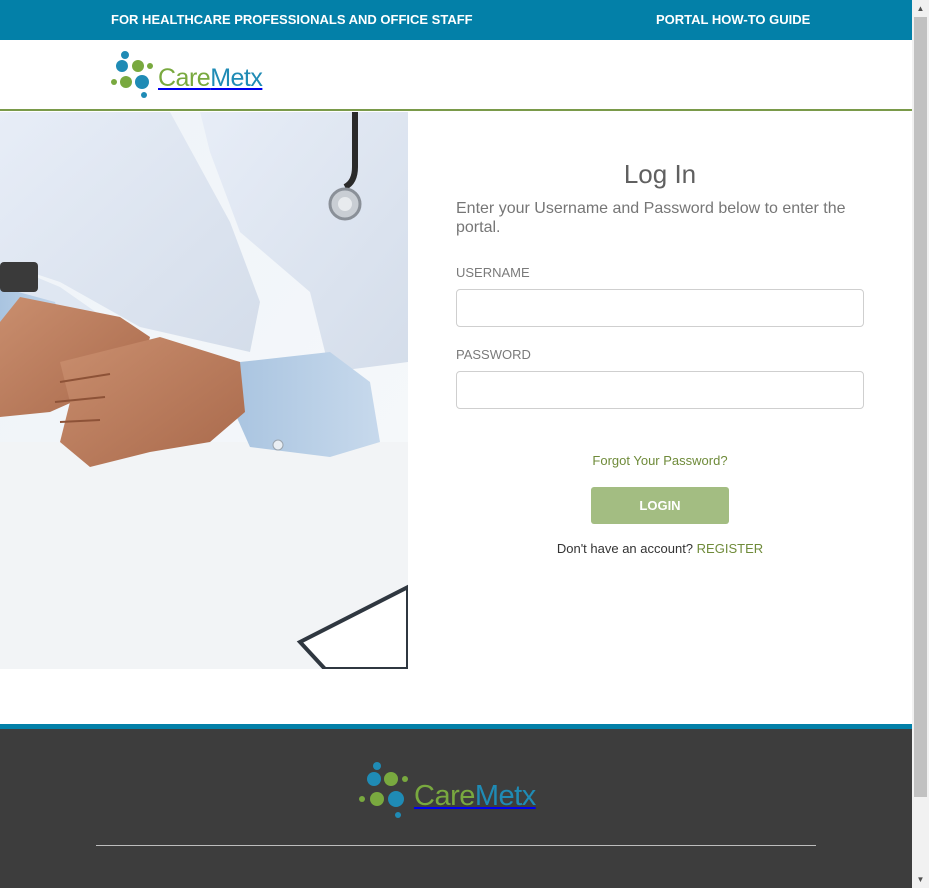 This screenshot has width=929, height=888. What do you see at coordinates (660, 390) in the screenshot?
I see `password-input` at bounding box center [660, 390].